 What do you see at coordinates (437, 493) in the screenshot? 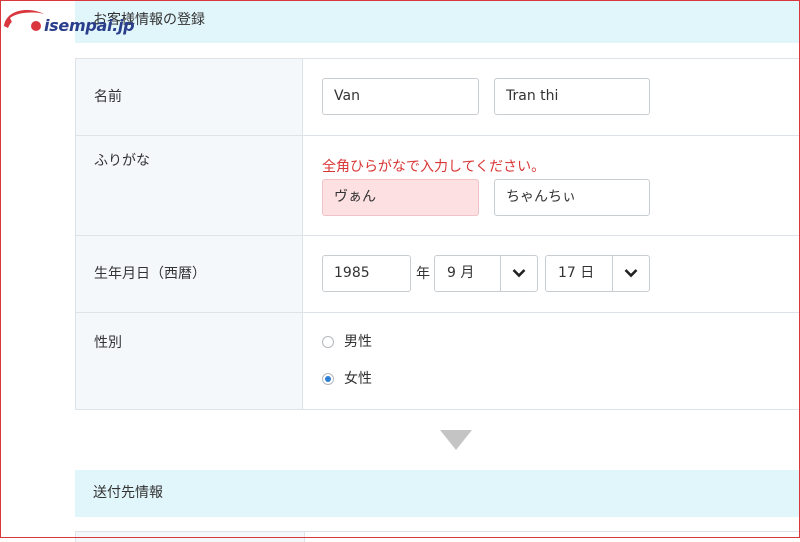
I see `section-header-shipping: 送付先情報` at bounding box center [437, 493].